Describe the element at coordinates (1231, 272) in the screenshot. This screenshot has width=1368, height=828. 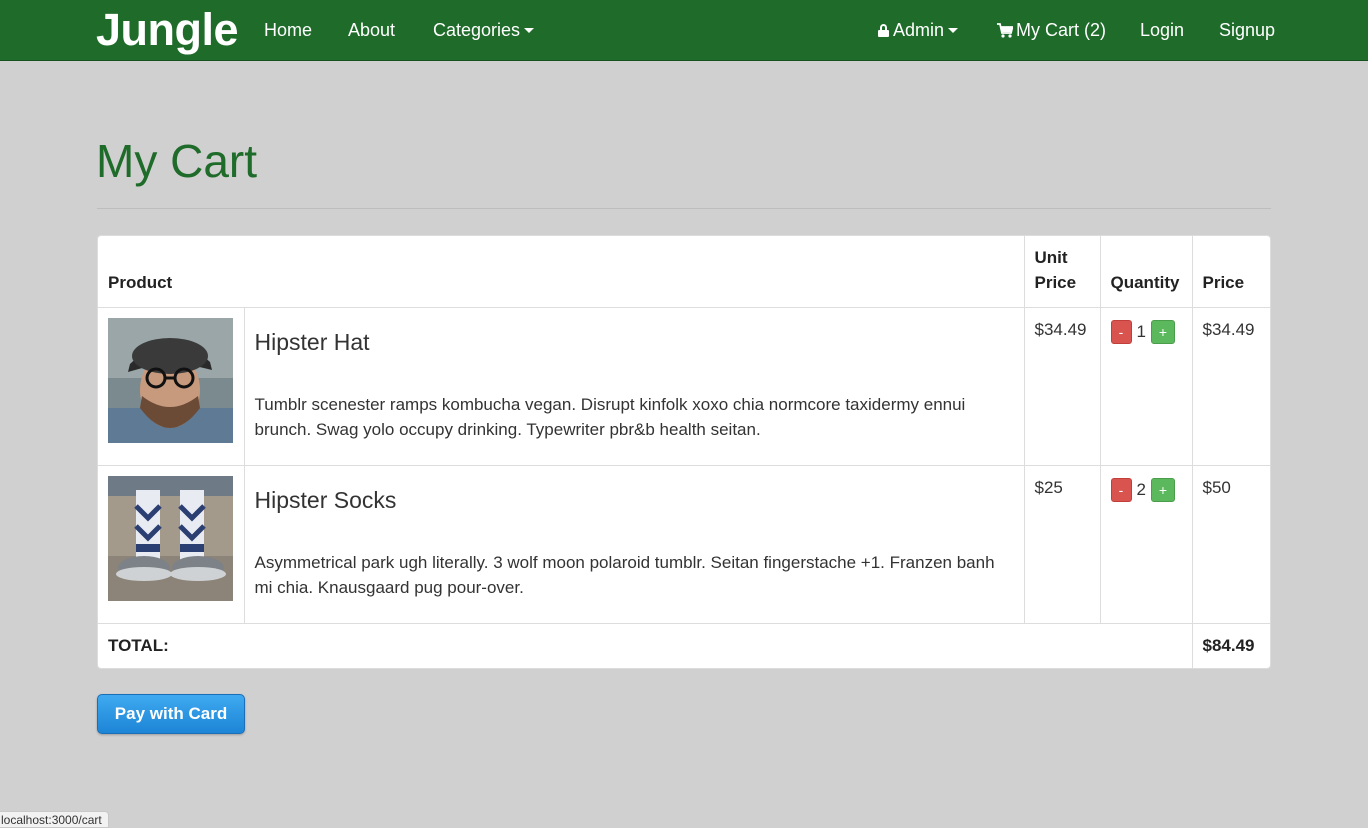
I see `header-price: Price` at that location.